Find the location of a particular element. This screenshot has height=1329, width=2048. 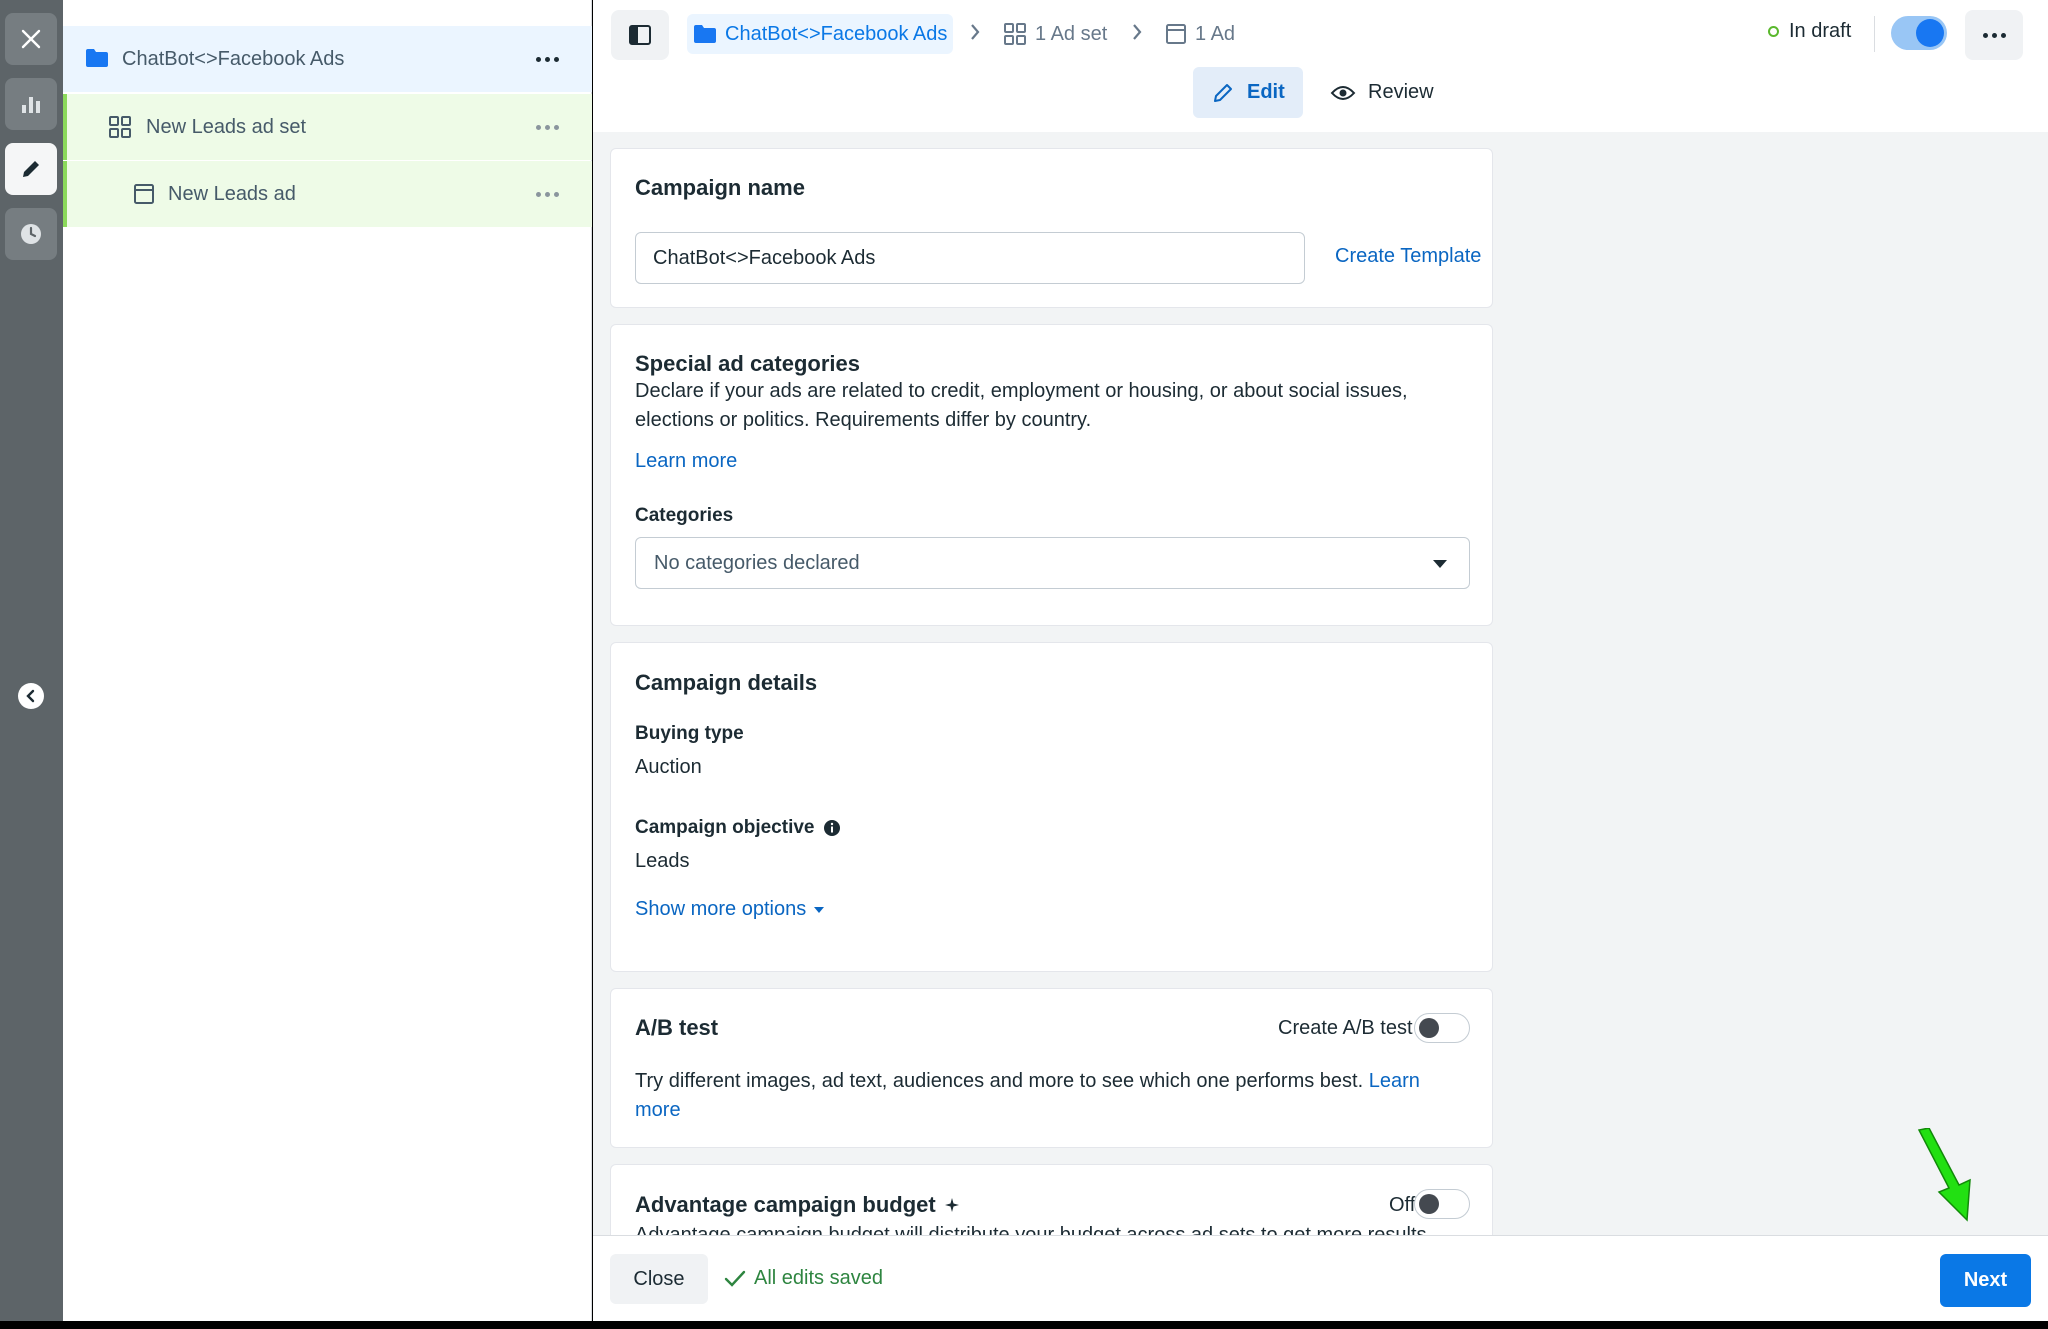

campaign-objective-label: Campaign objective is located at coordinates (725, 827).